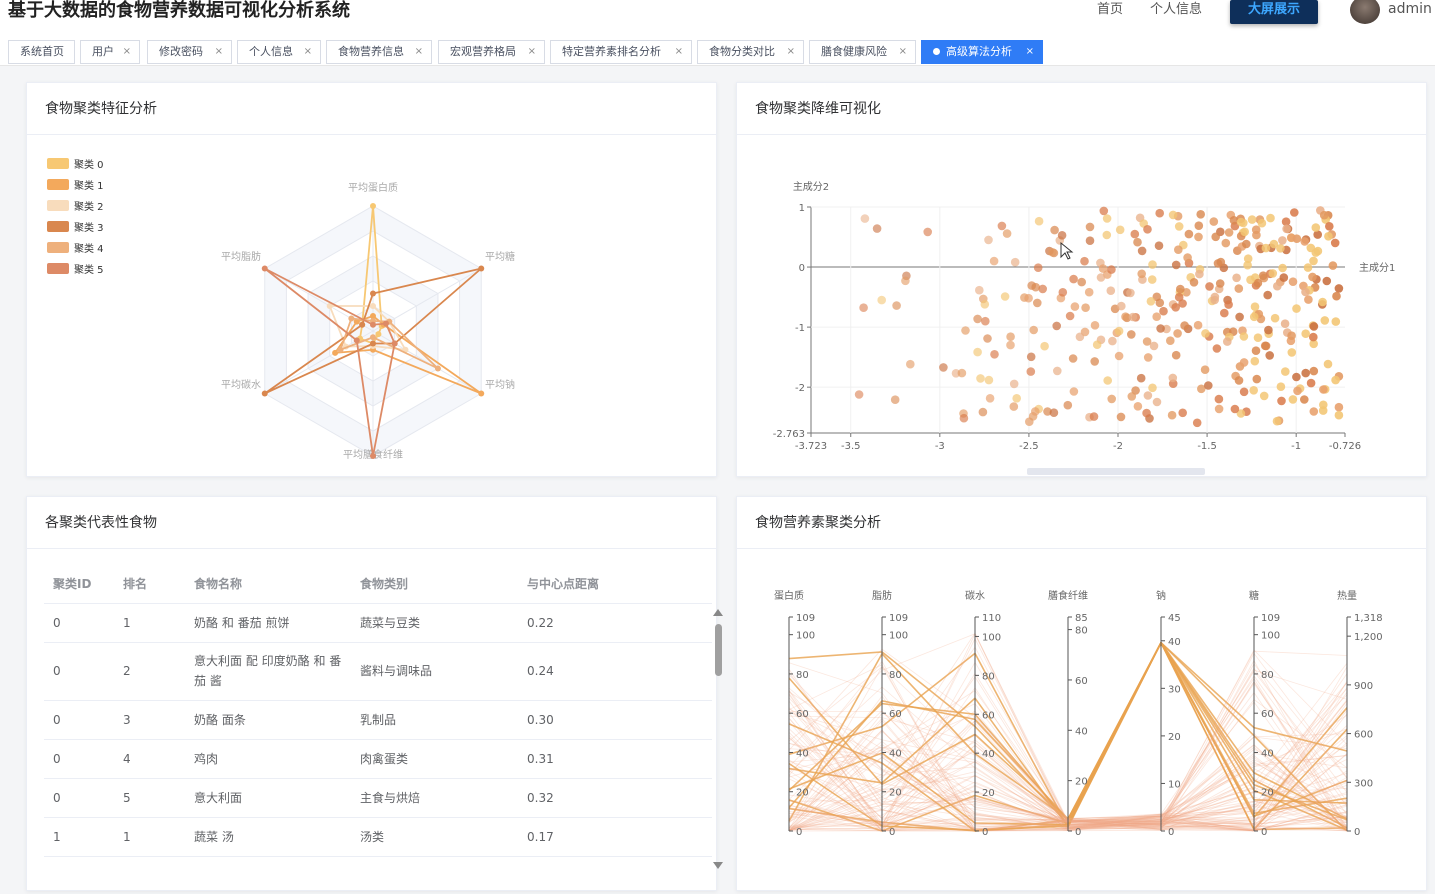 Image resolution: width=1435 pixels, height=894 pixels. Describe the element at coordinates (149, 584) in the screenshot. I see `col-rank: 排名` at that location.